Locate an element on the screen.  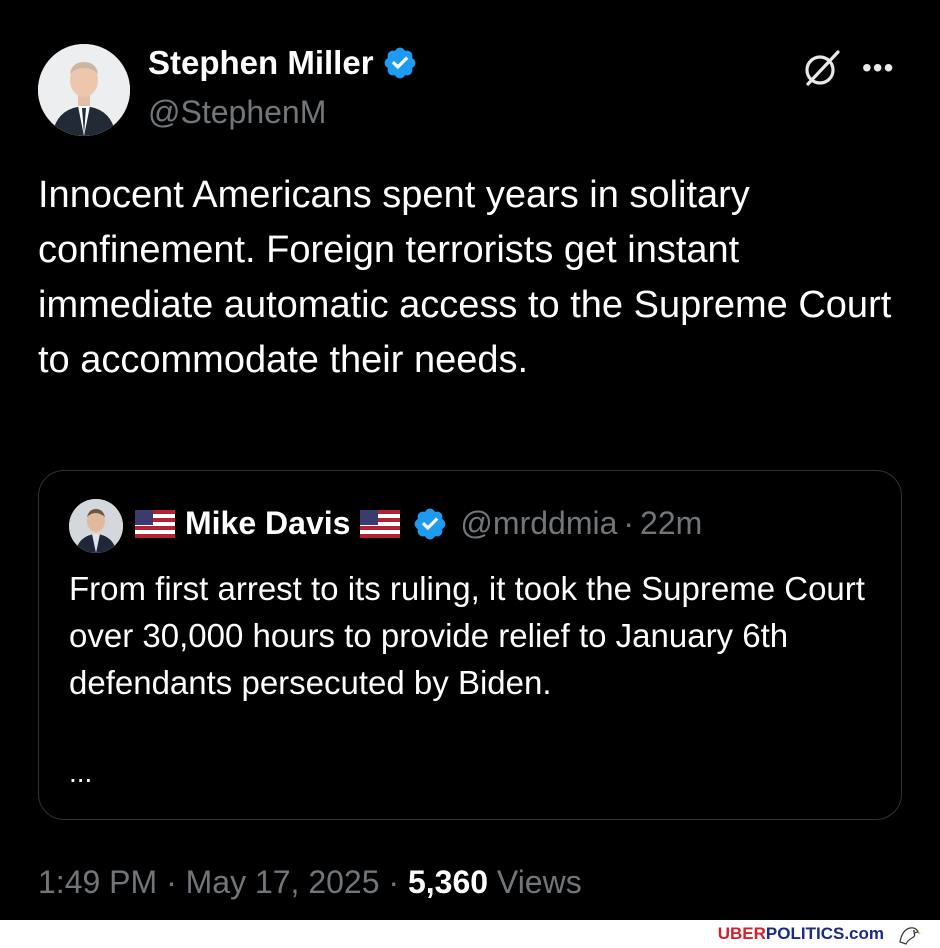
grok-icon is located at coordinates (822, 68).